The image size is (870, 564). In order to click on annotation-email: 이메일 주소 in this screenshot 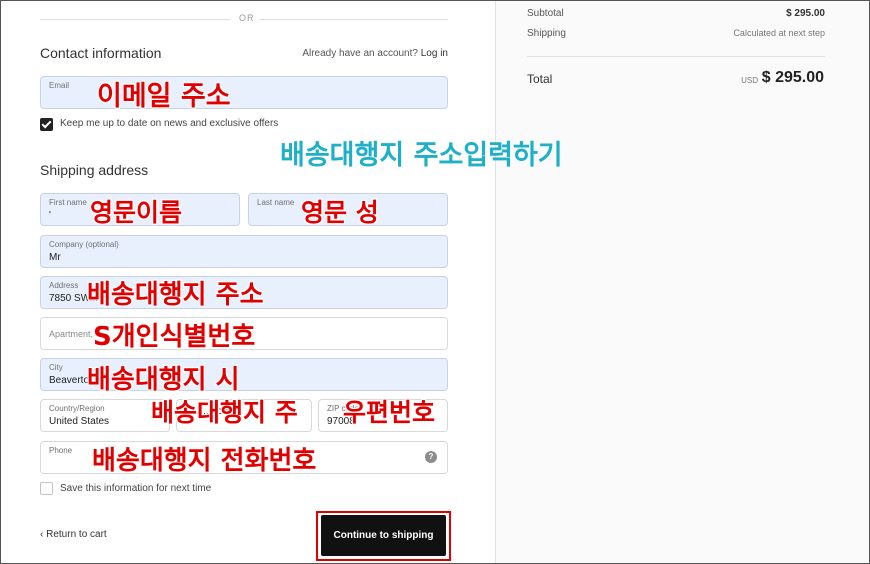, I will do `click(164, 96)`.